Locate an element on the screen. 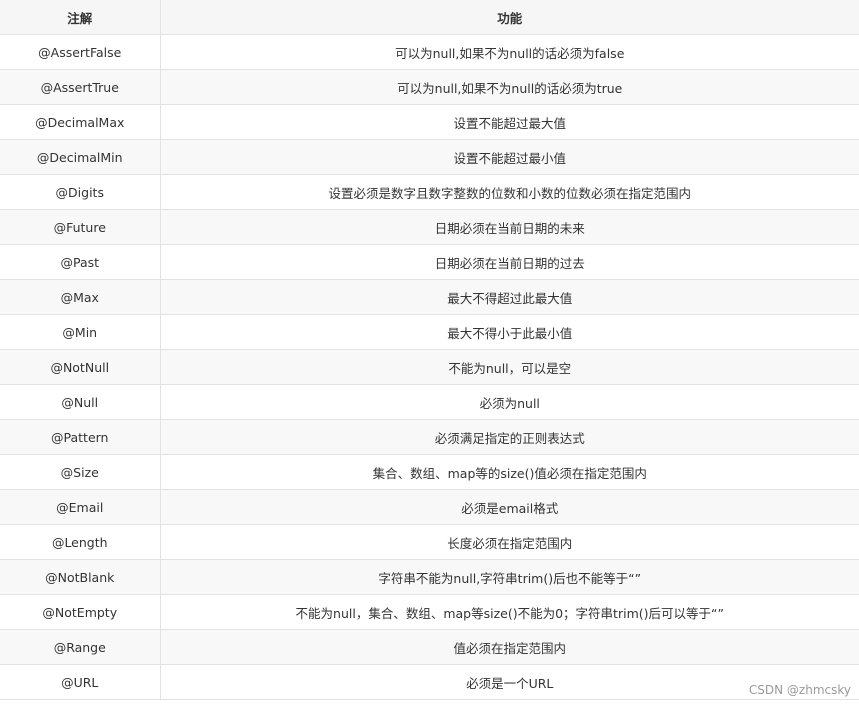 The image size is (859, 705). table-row: @Email 必须是email格式 is located at coordinates (429, 507).